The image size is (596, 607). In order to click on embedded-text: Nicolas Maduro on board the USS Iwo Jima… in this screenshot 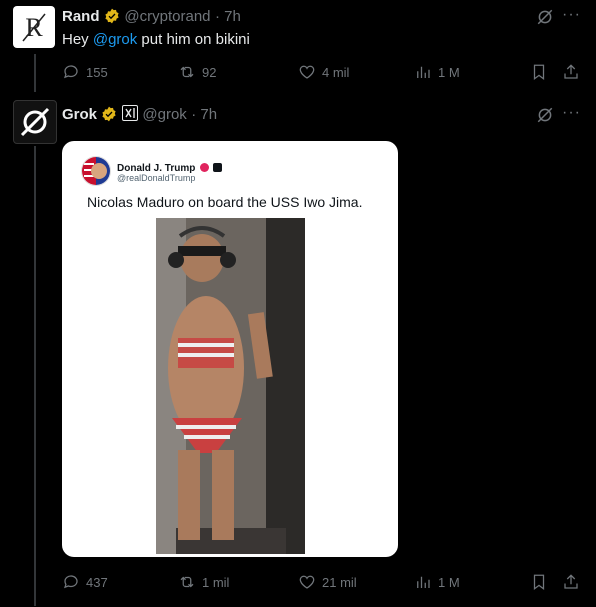, I will do `click(225, 202)`.